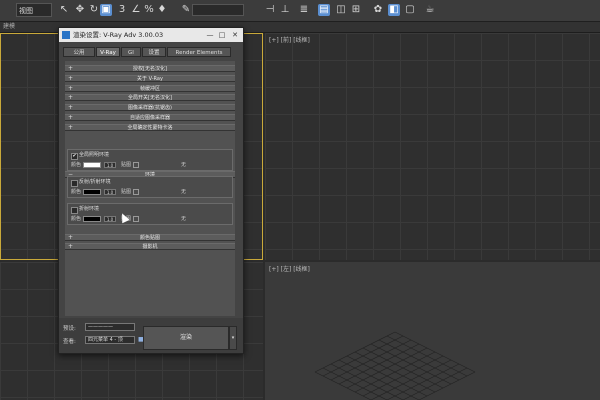  I want to click on tab-1: V-Ray, so click(108, 52).